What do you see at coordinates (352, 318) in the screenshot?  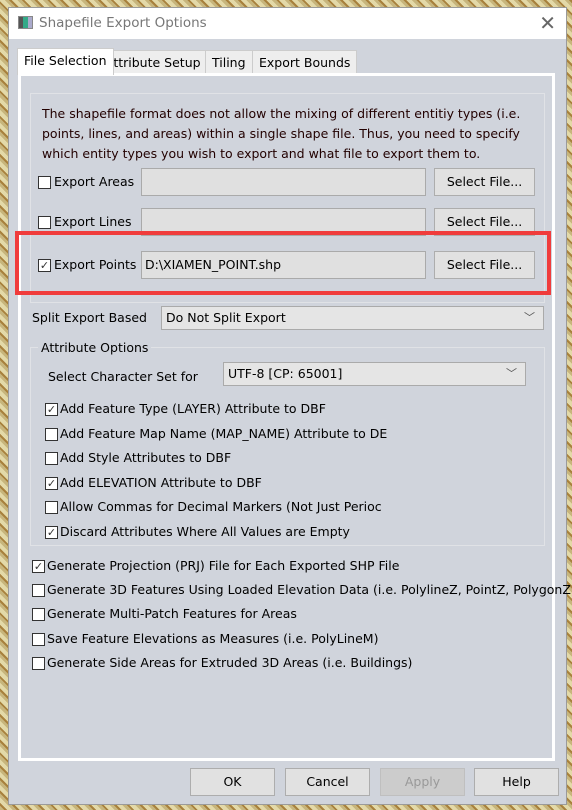 I see `split-export-select: Do Not Split Export ﹀` at bounding box center [352, 318].